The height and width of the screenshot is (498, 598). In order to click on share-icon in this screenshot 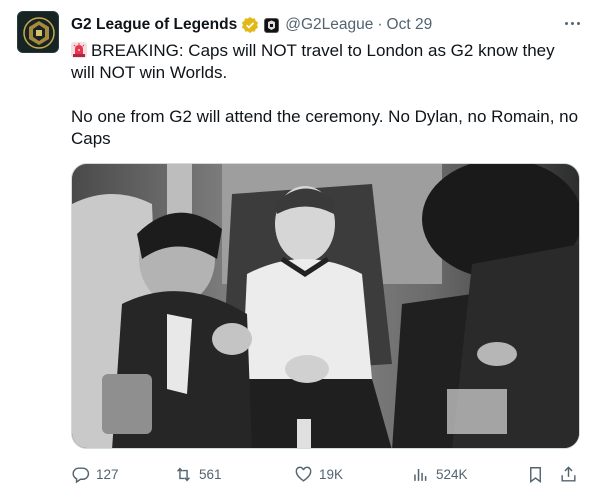, I will do `click(568, 473)`.